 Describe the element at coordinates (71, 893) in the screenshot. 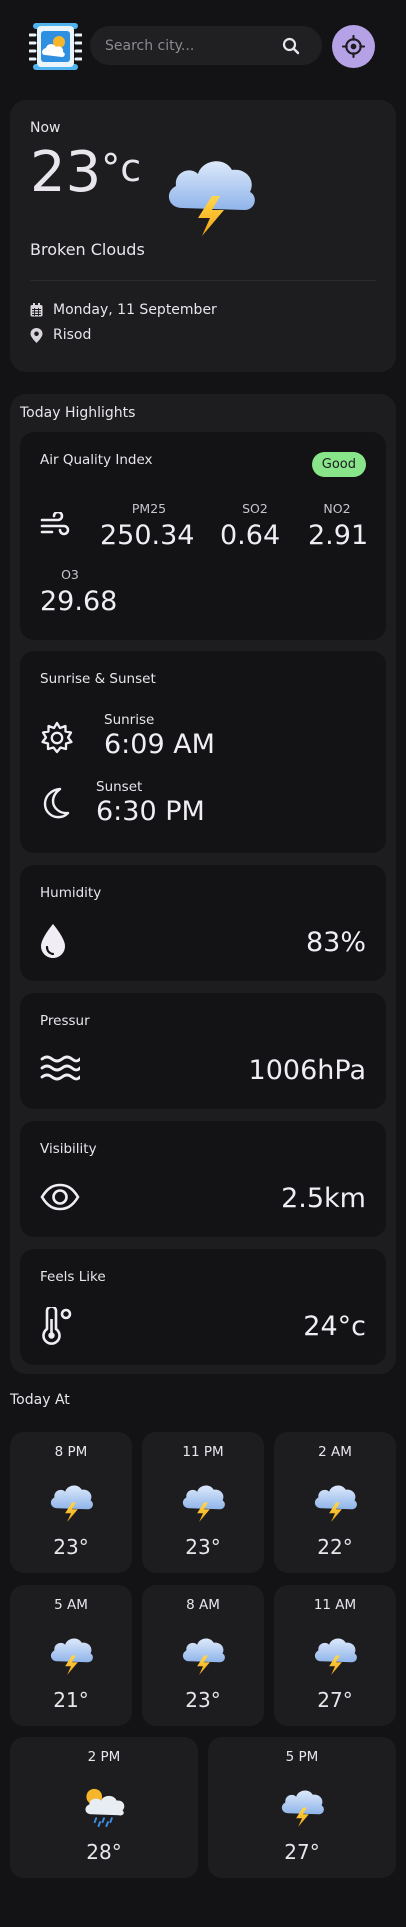

I see `humidity-title: Humidity` at that location.